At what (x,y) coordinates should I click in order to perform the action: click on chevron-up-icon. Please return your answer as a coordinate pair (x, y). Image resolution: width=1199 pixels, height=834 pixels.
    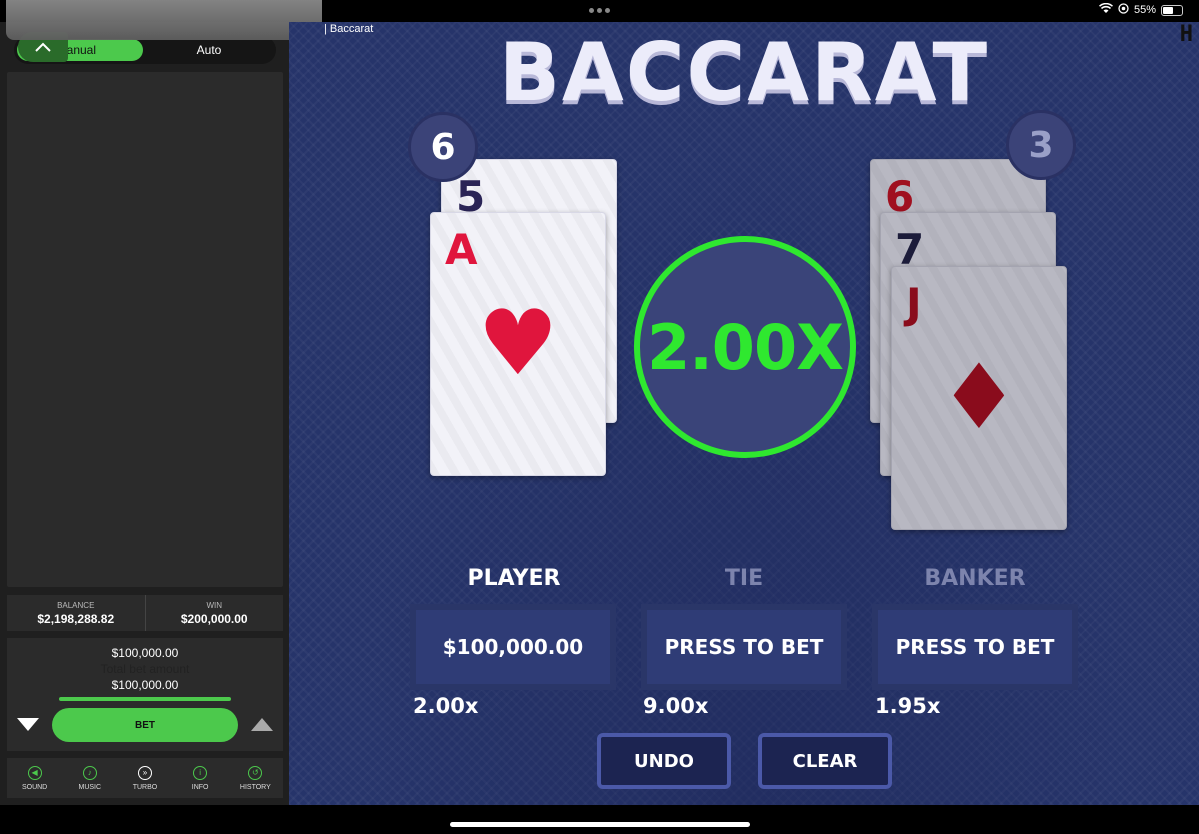
    Looking at the image, I should click on (43, 47).